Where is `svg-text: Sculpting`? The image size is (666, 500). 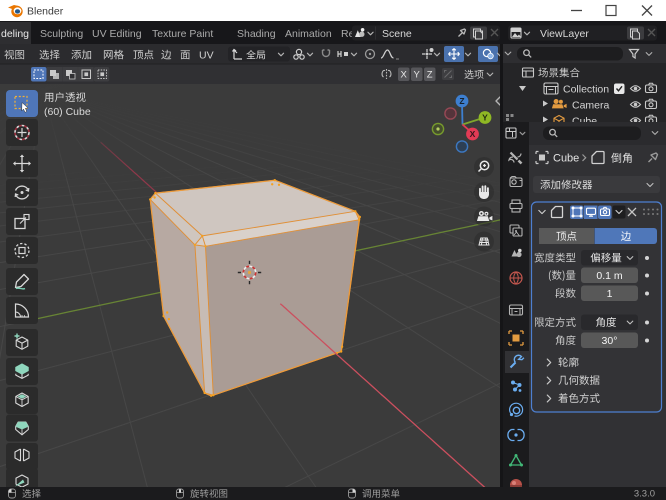
svg-text: Sculpting is located at coordinates (61, 34).